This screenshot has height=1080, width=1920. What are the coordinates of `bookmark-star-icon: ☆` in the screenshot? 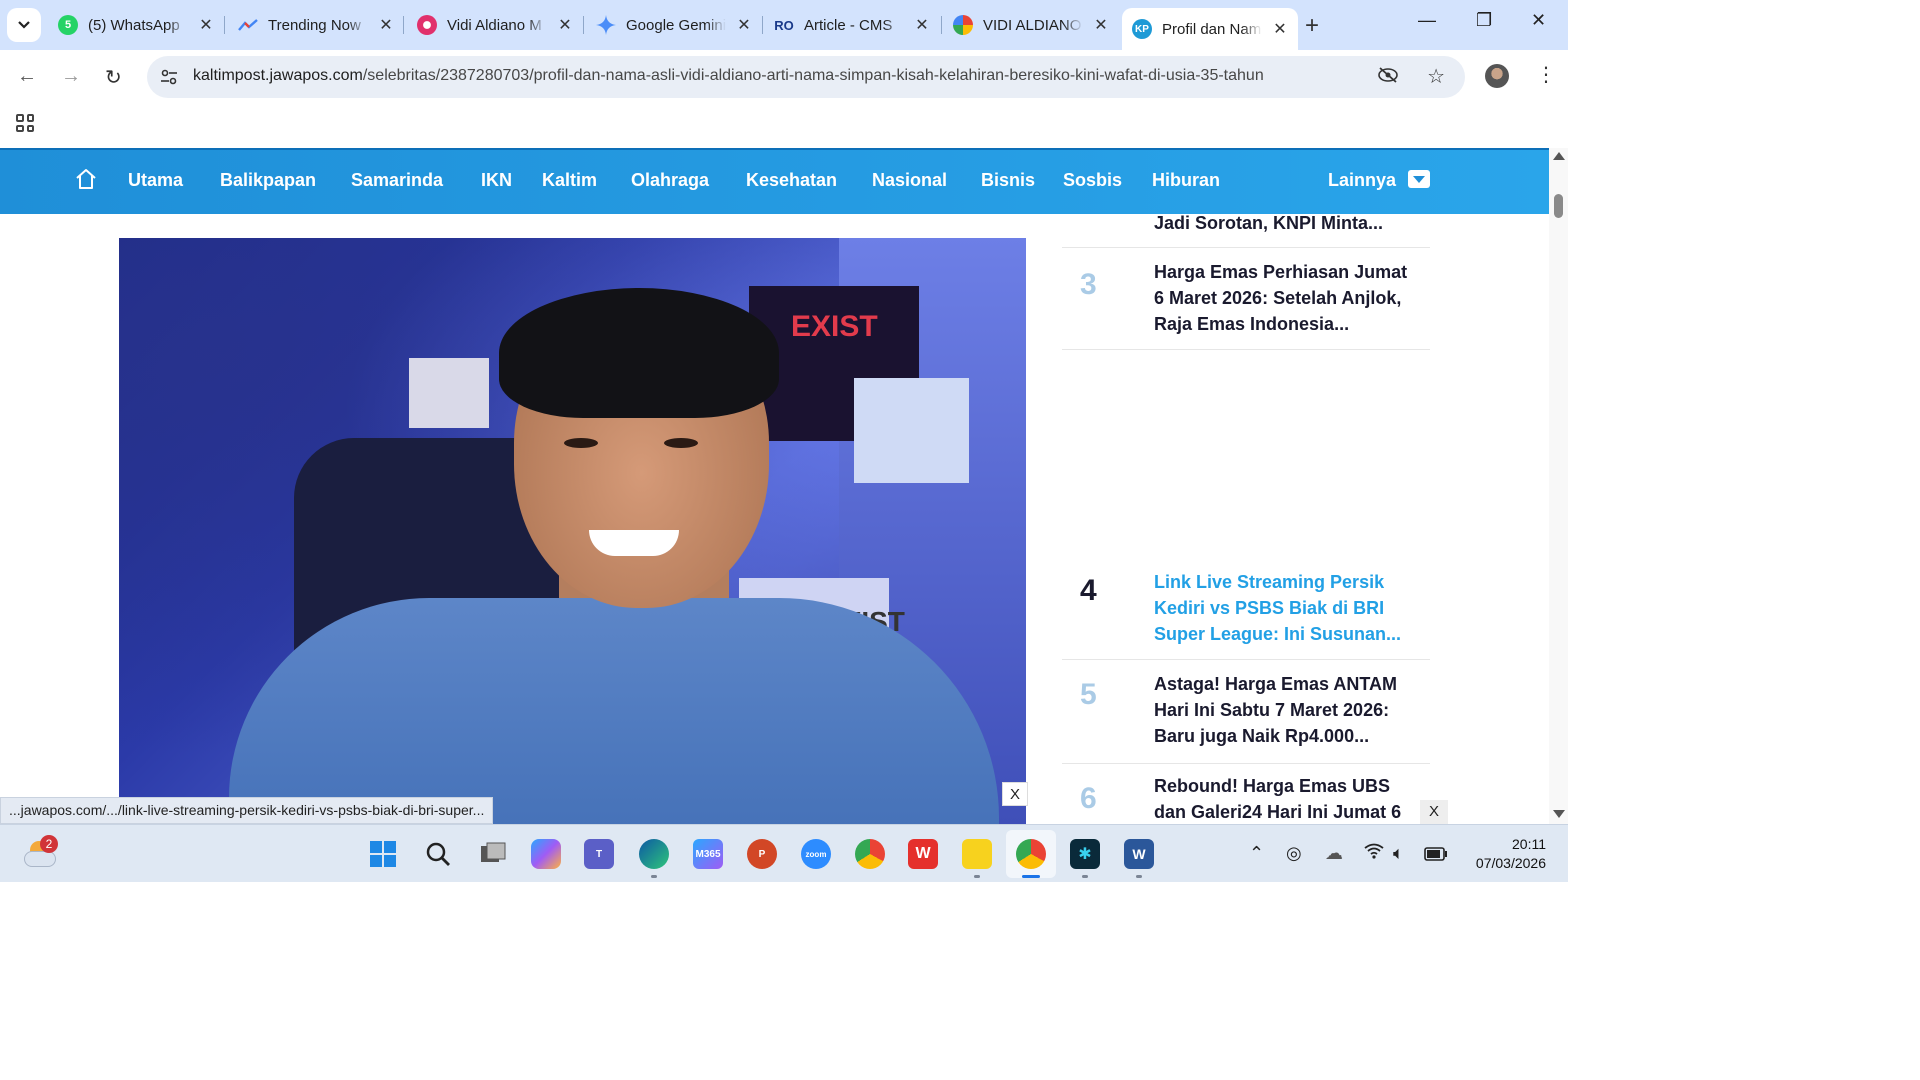 It's located at (1436, 76).